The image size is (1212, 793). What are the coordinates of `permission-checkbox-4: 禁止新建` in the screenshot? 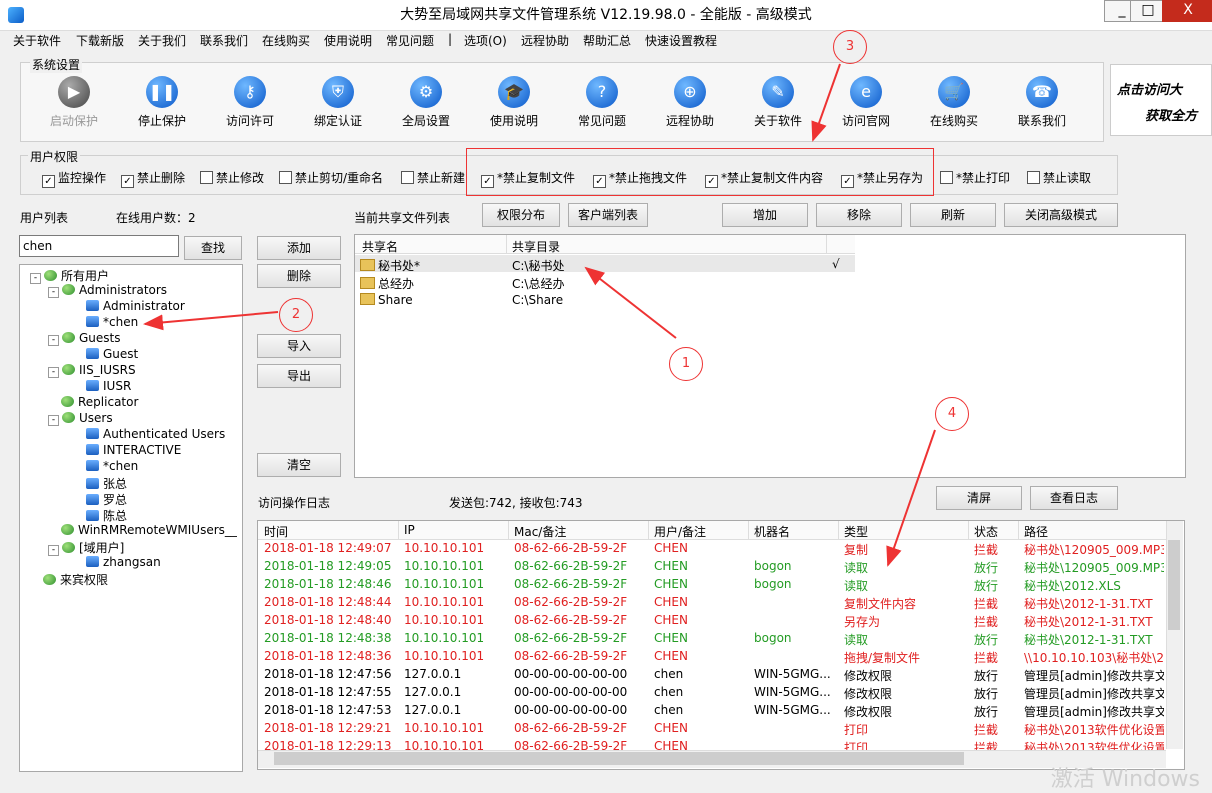 It's located at (433, 177).